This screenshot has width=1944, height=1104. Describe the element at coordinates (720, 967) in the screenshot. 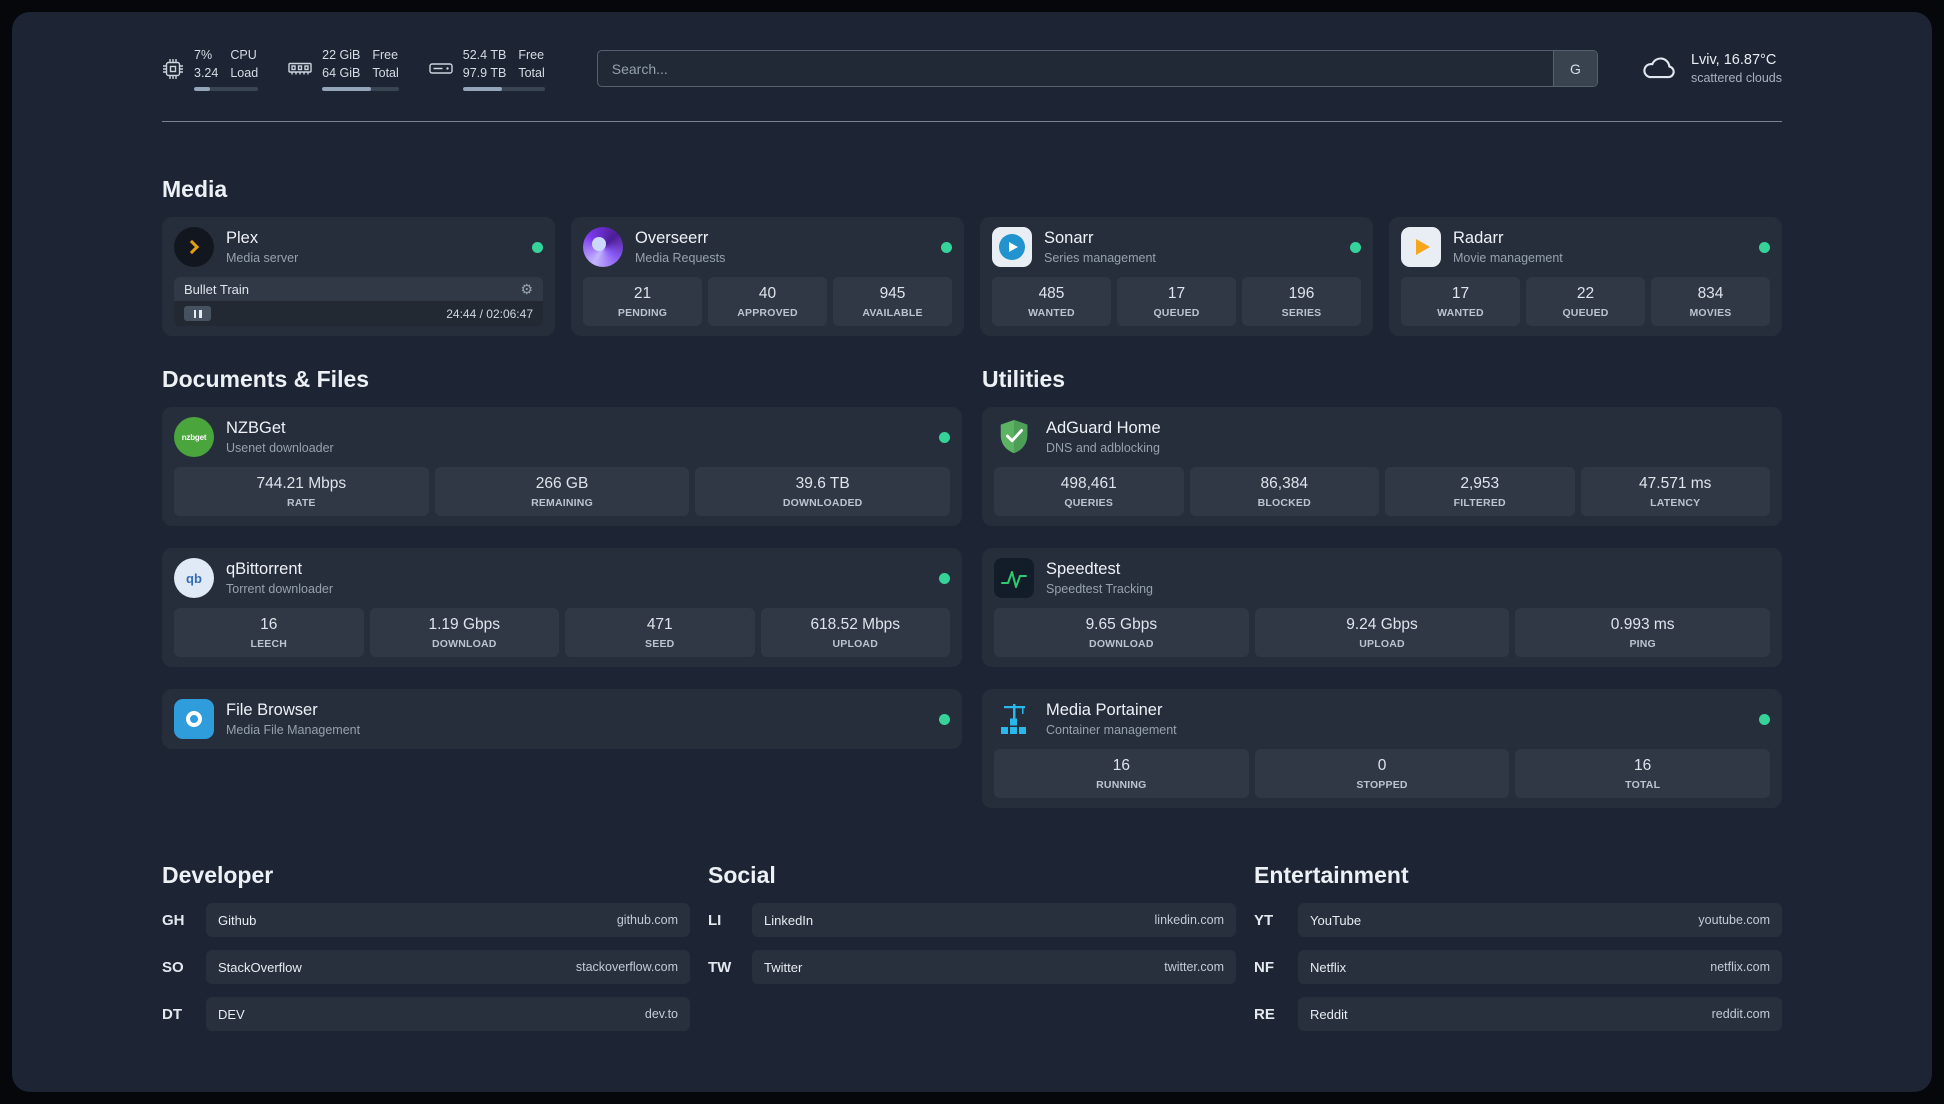

I see `bookmark-abbr: TW` at that location.